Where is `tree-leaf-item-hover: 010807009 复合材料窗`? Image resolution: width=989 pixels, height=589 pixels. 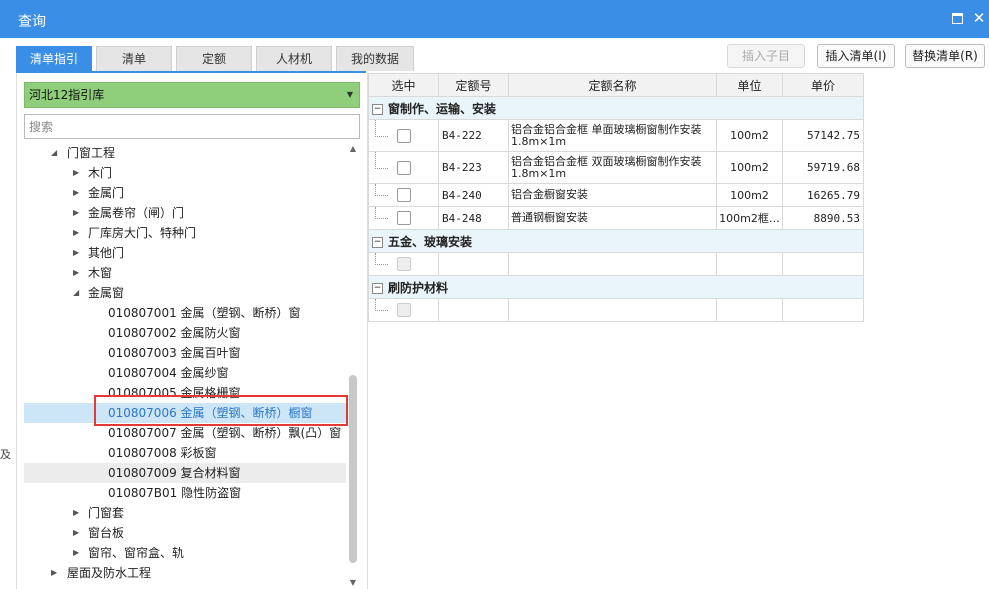 tree-leaf-item-hover: 010807009 复合材料窗 is located at coordinates (185, 473).